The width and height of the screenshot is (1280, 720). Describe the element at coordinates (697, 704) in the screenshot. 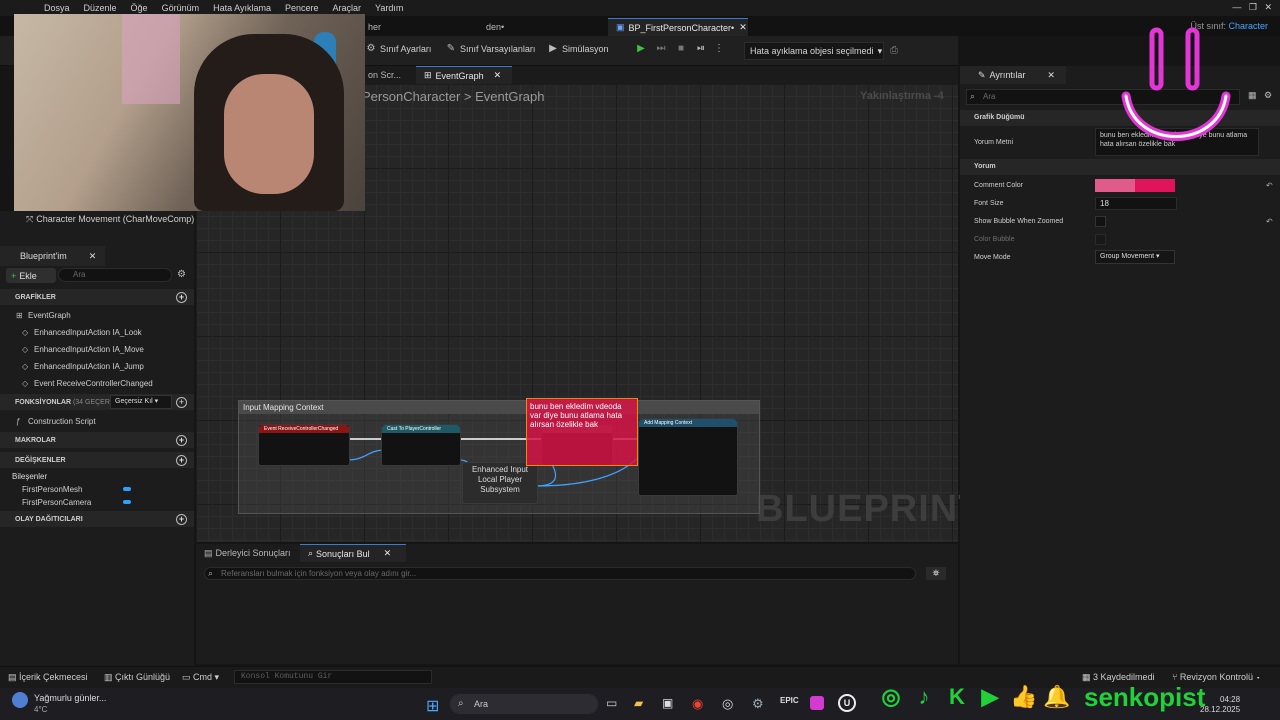

I see `chrome-icon: ◉` at that location.